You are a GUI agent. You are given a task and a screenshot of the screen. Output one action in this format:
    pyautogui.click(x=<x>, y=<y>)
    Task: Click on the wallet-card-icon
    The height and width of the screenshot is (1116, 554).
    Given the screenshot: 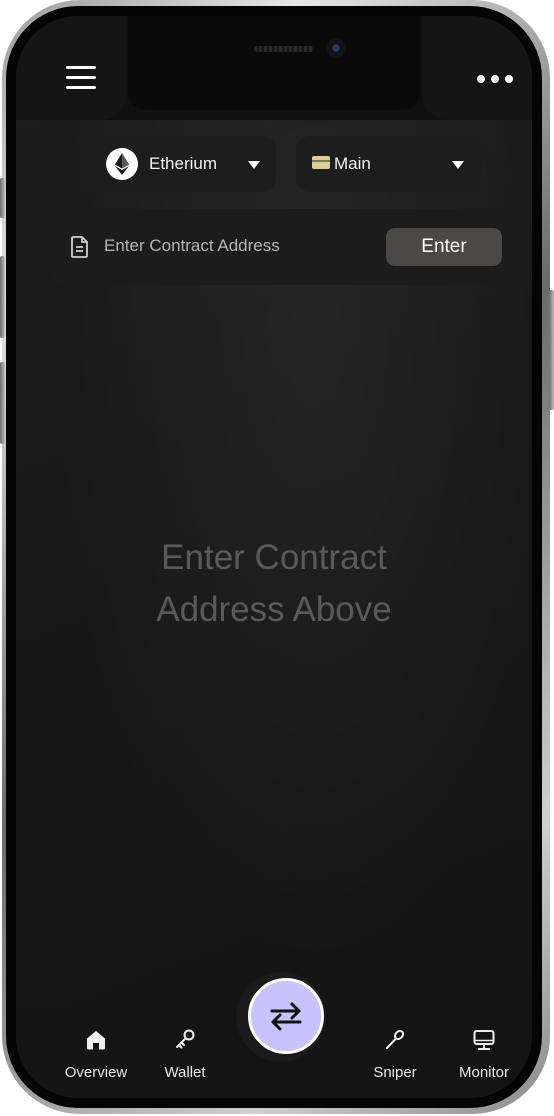 What is the action you would take?
    pyautogui.click(x=321, y=162)
    